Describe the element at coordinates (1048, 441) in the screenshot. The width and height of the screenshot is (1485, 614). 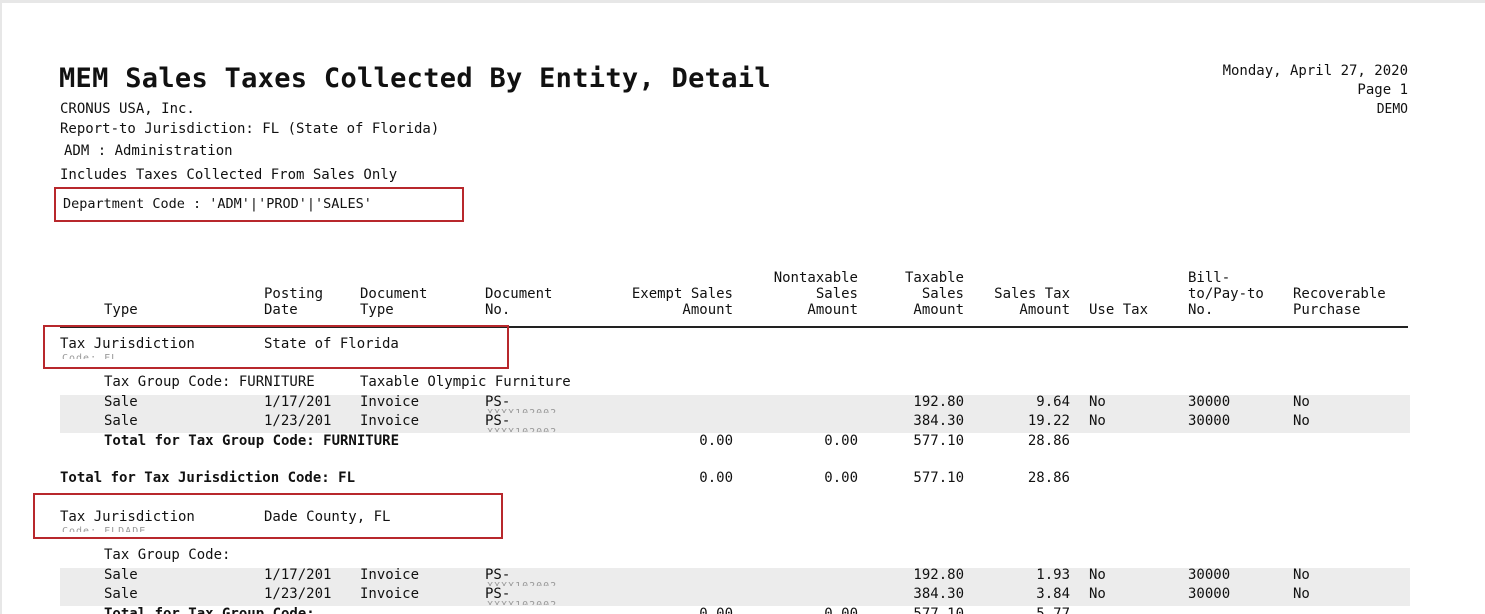
I see `group-total-tax: 28.86` at that location.